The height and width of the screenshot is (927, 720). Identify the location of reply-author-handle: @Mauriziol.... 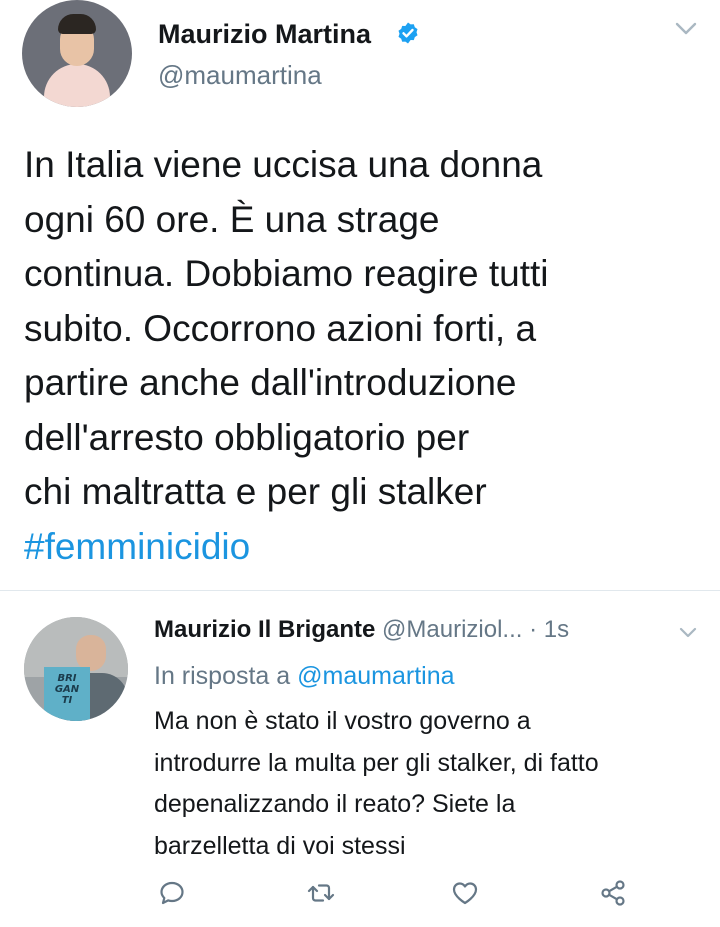
(452, 629).